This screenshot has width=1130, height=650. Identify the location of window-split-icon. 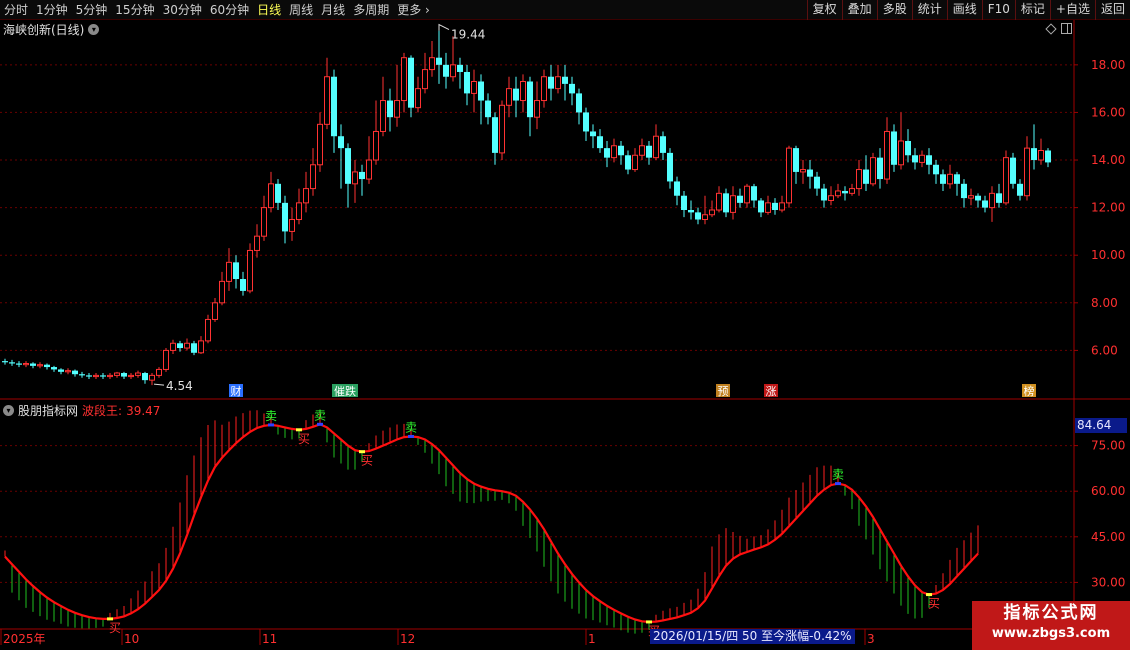
(1066, 28).